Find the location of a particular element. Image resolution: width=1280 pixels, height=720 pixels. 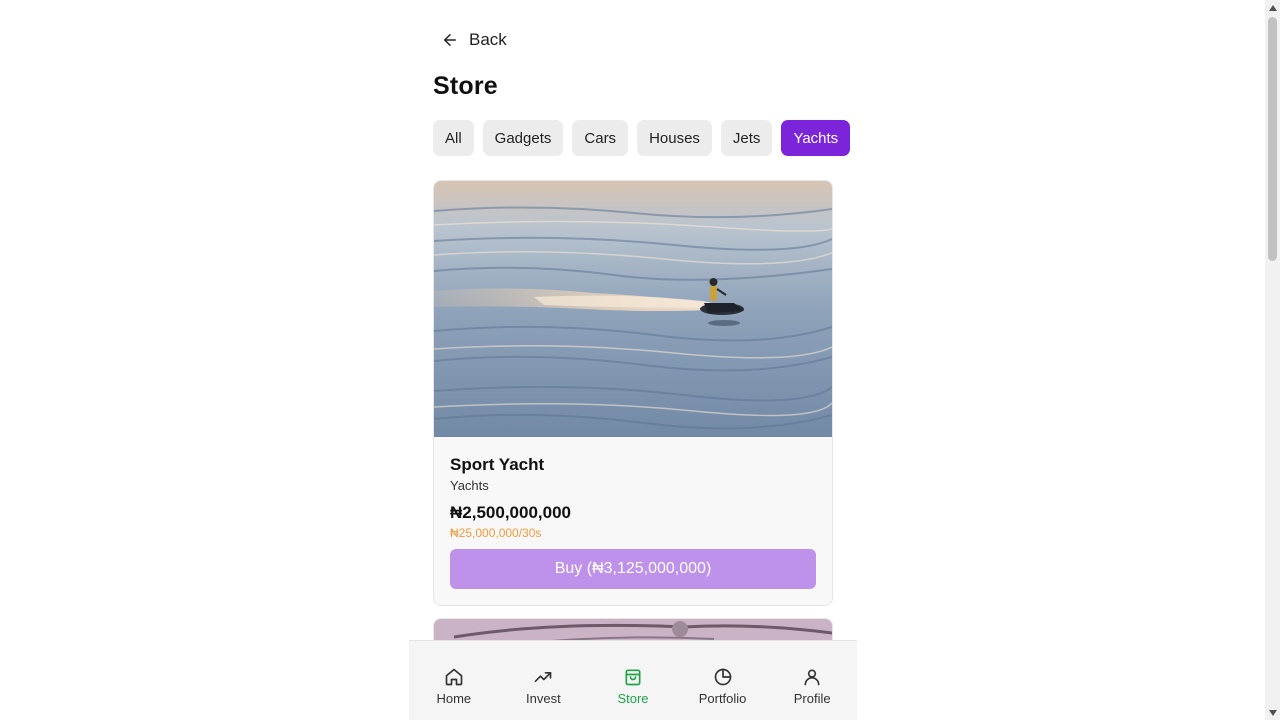

scroll-up-icon is located at coordinates (1272, 7).